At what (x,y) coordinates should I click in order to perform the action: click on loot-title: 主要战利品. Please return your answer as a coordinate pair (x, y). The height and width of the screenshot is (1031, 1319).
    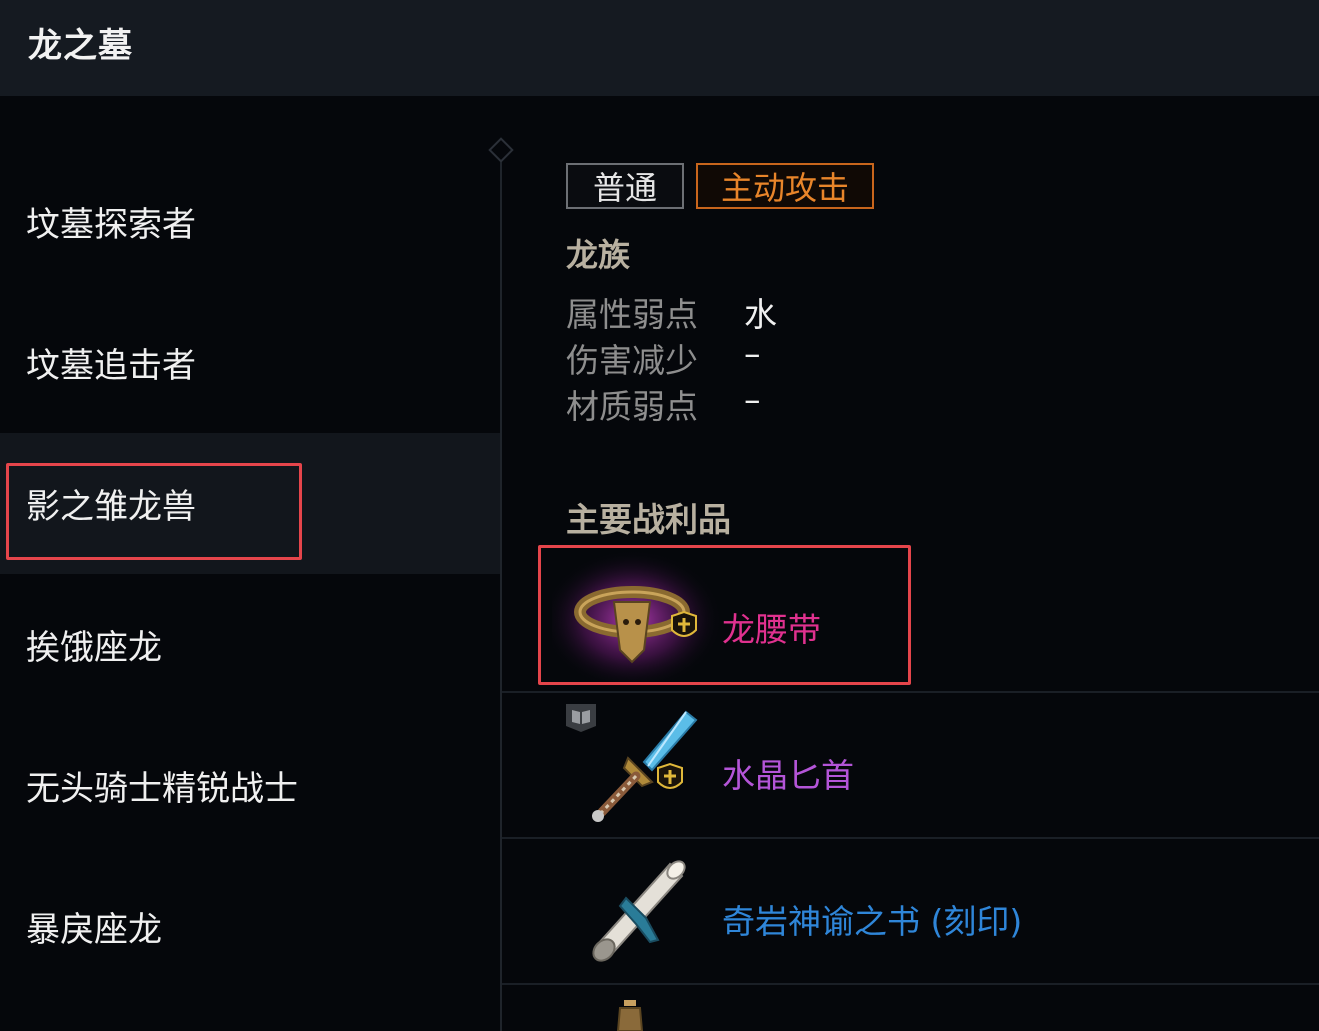
    Looking at the image, I should click on (648, 519).